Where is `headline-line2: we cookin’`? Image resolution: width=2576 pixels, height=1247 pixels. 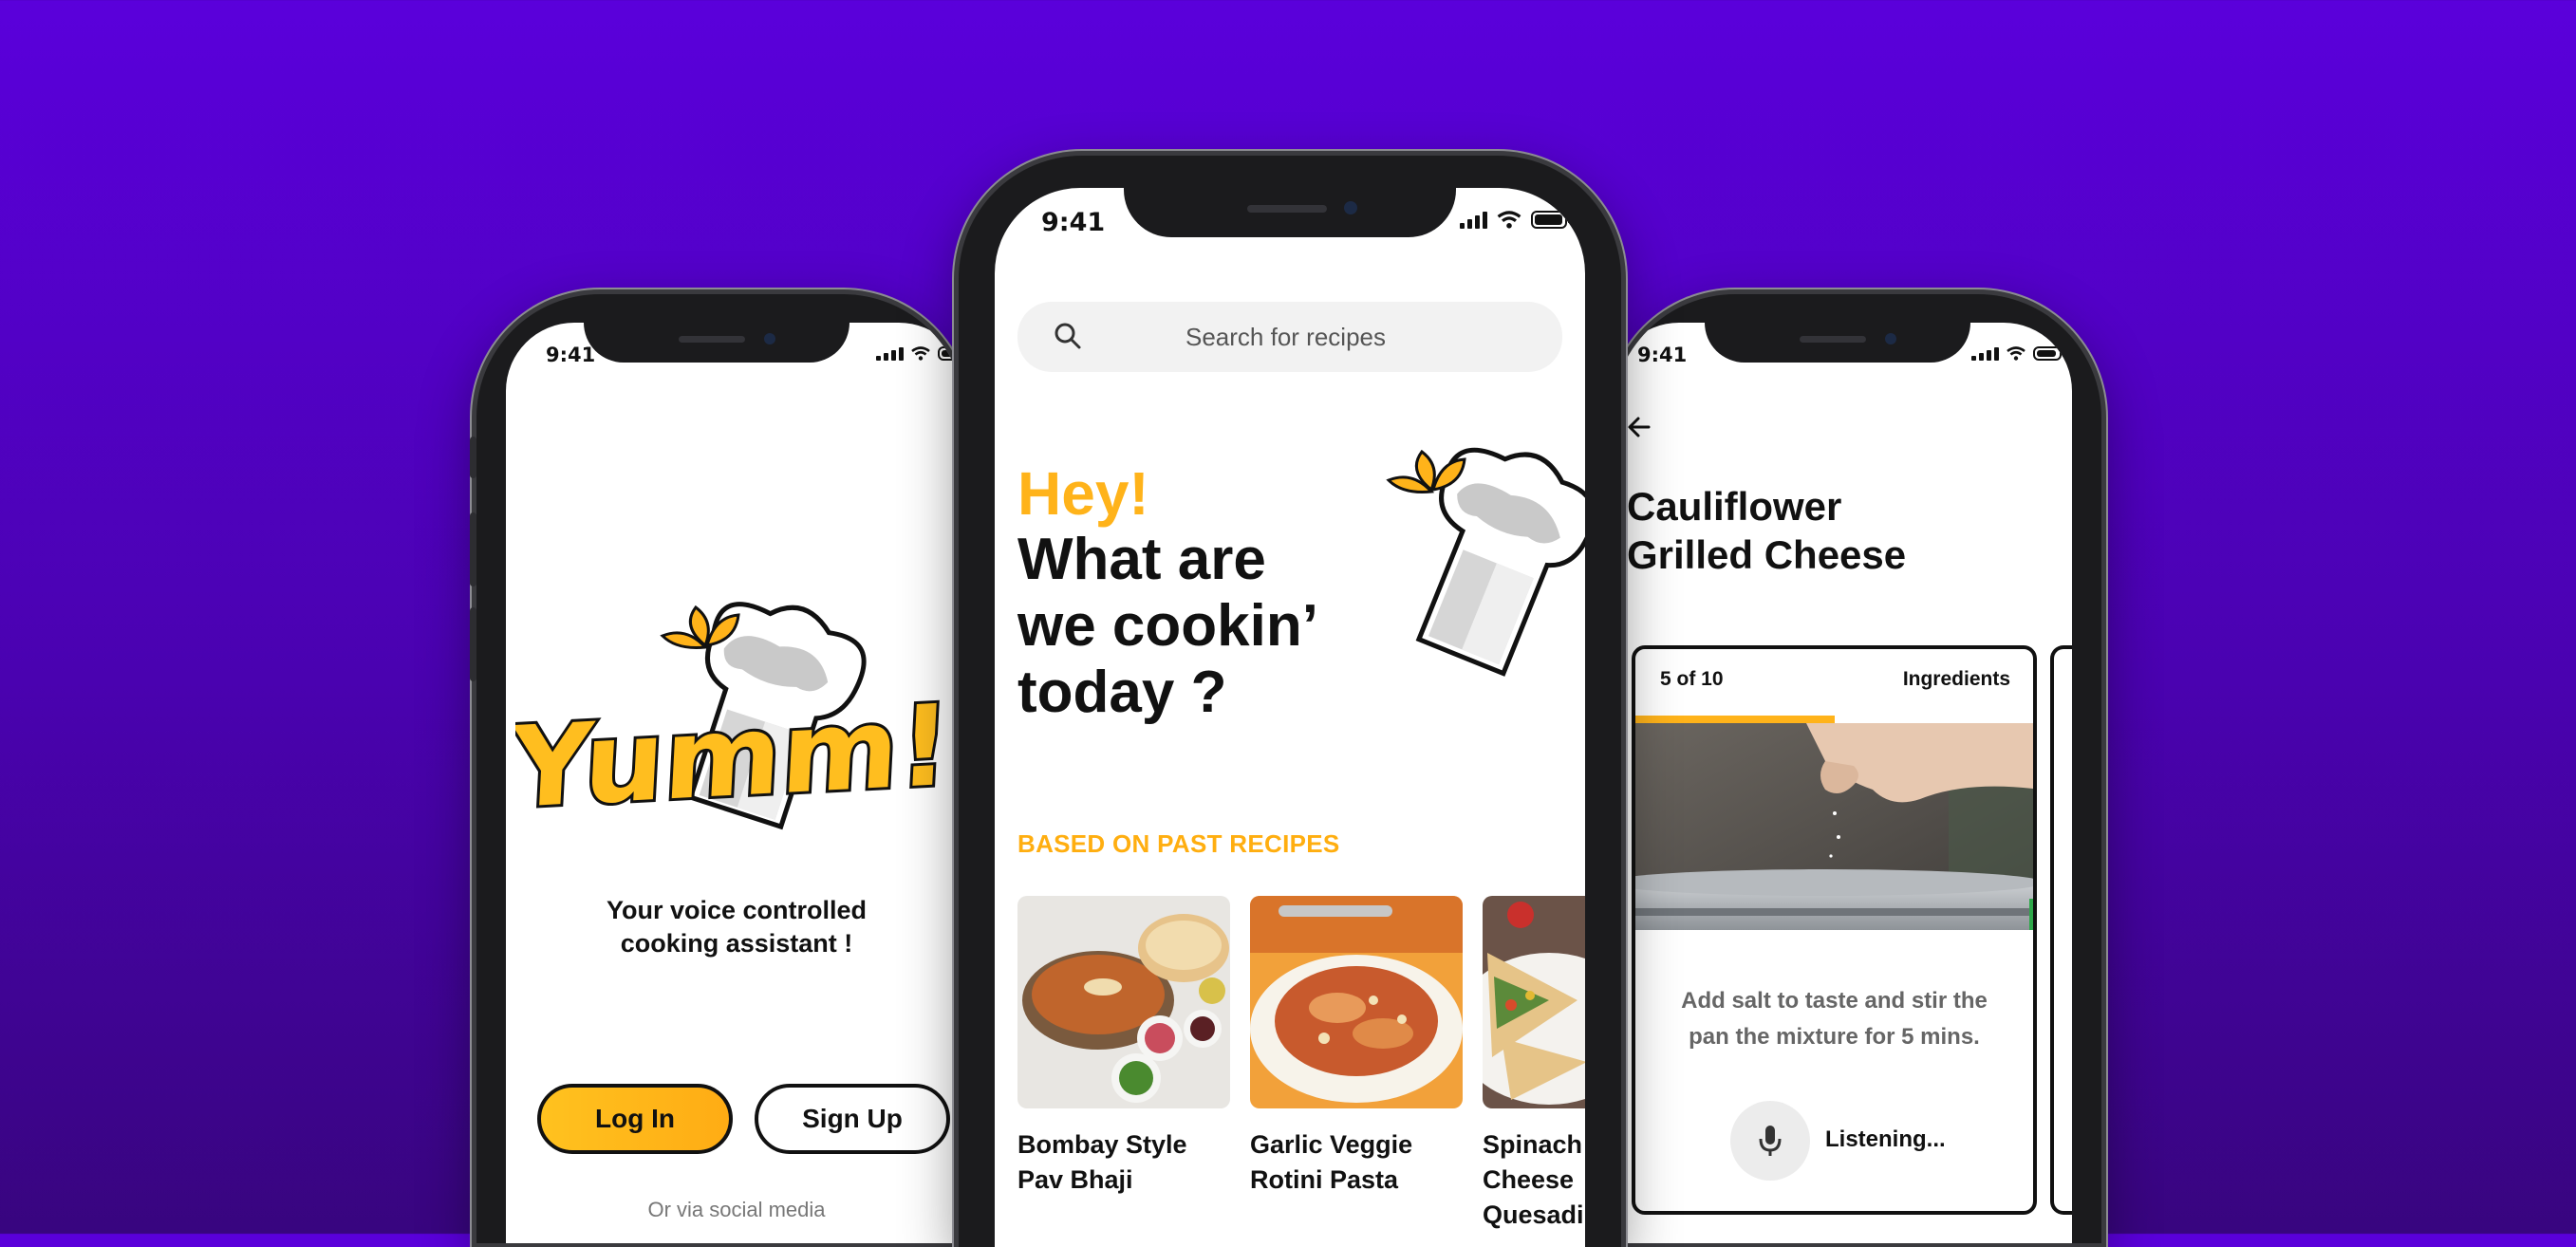
headline-line2: we cookin’ is located at coordinates (1167, 626).